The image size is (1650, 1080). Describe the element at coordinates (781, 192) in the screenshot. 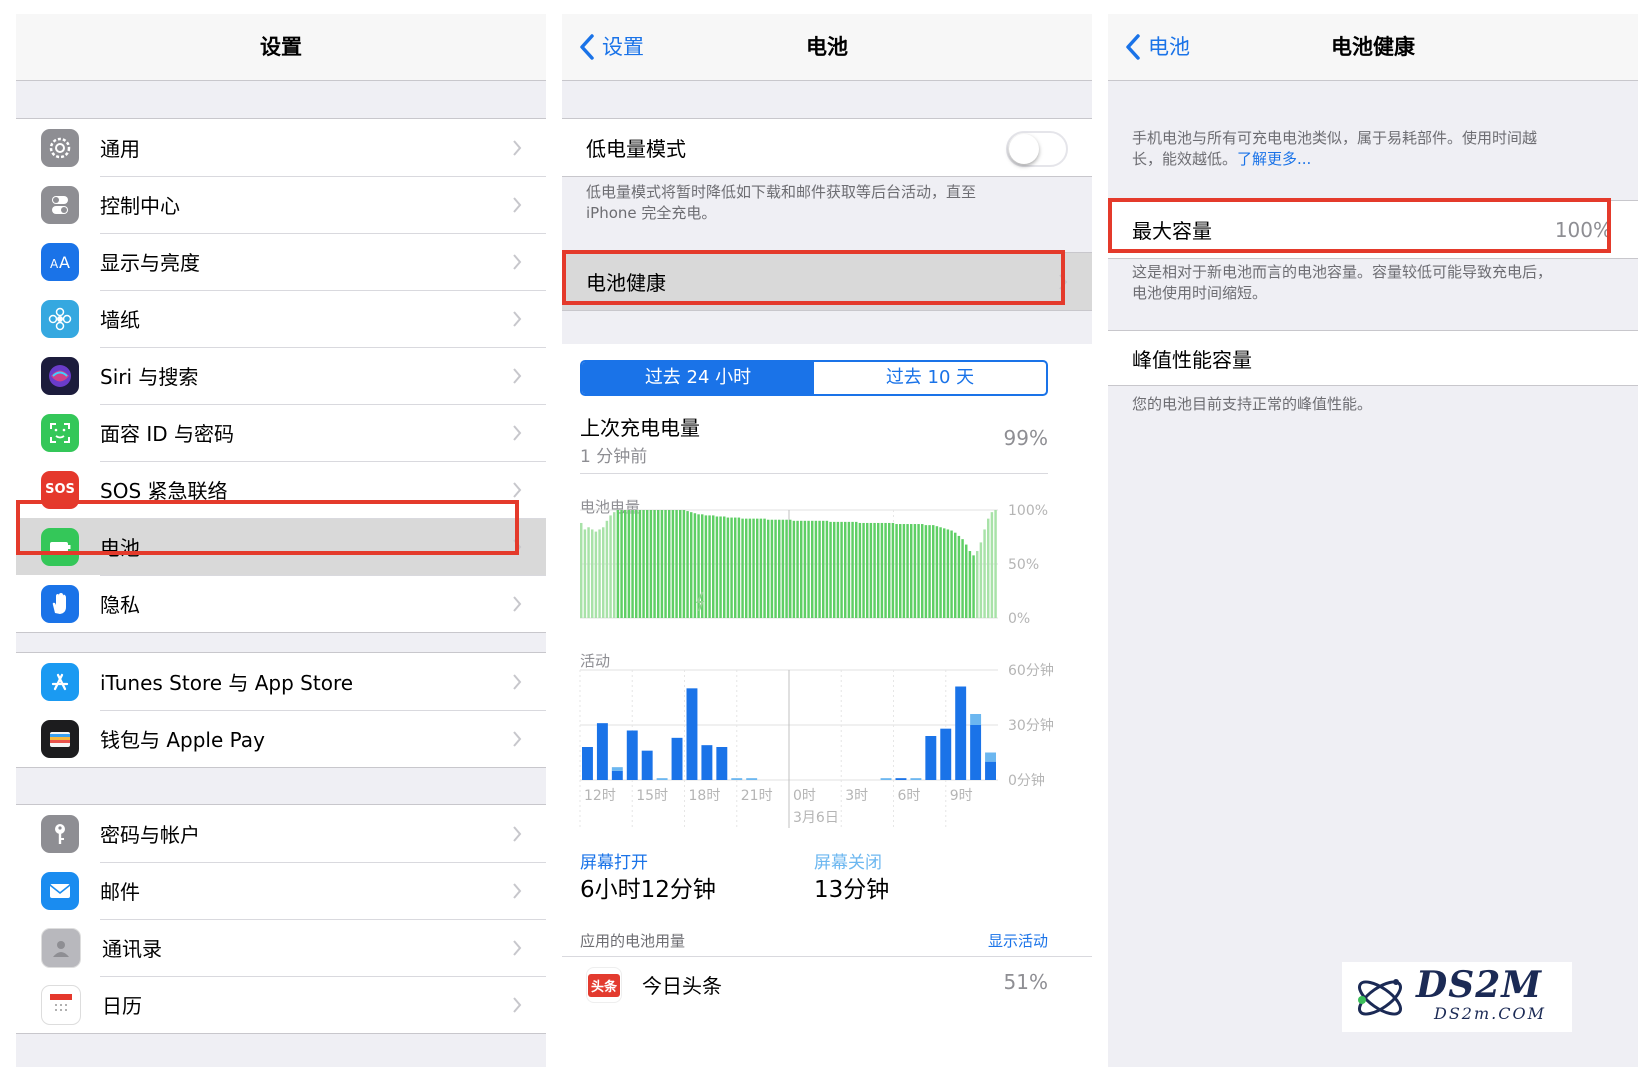

I see `low-power-desc-line1: 低电量模式将暂时降低如下载和邮件获取等后台活动，直至` at that location.